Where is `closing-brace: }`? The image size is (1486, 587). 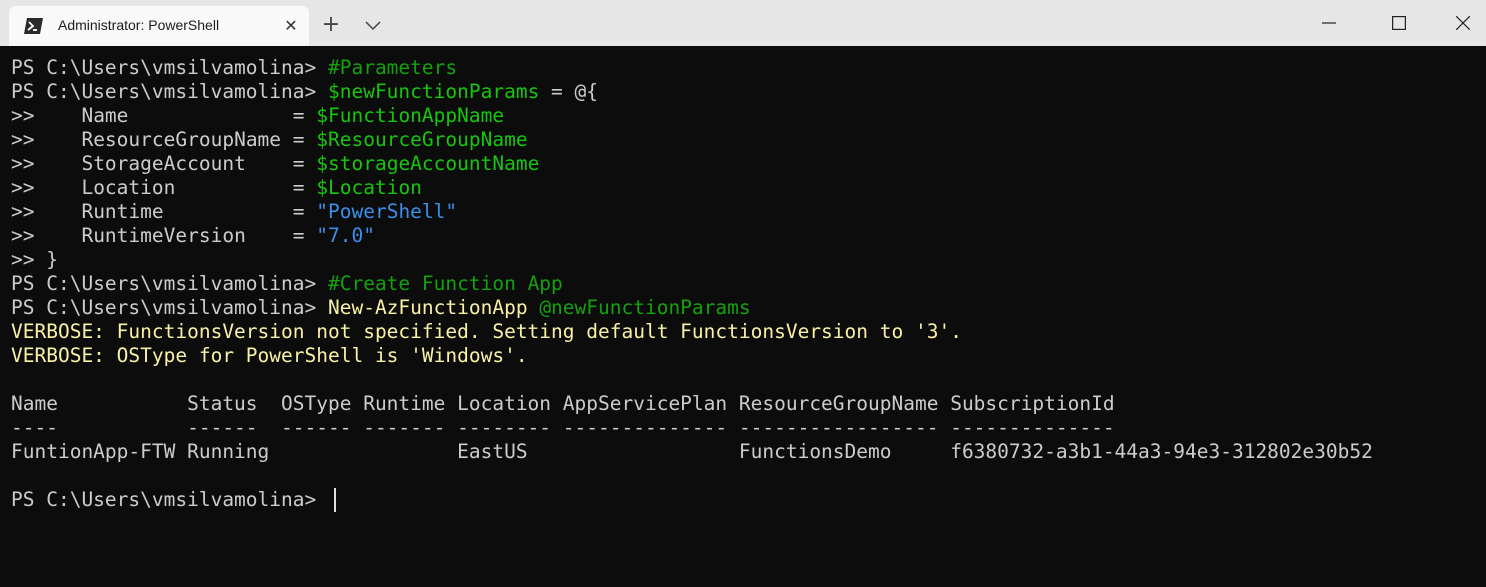
closing-brace: } is located at coordinates (52, 259).